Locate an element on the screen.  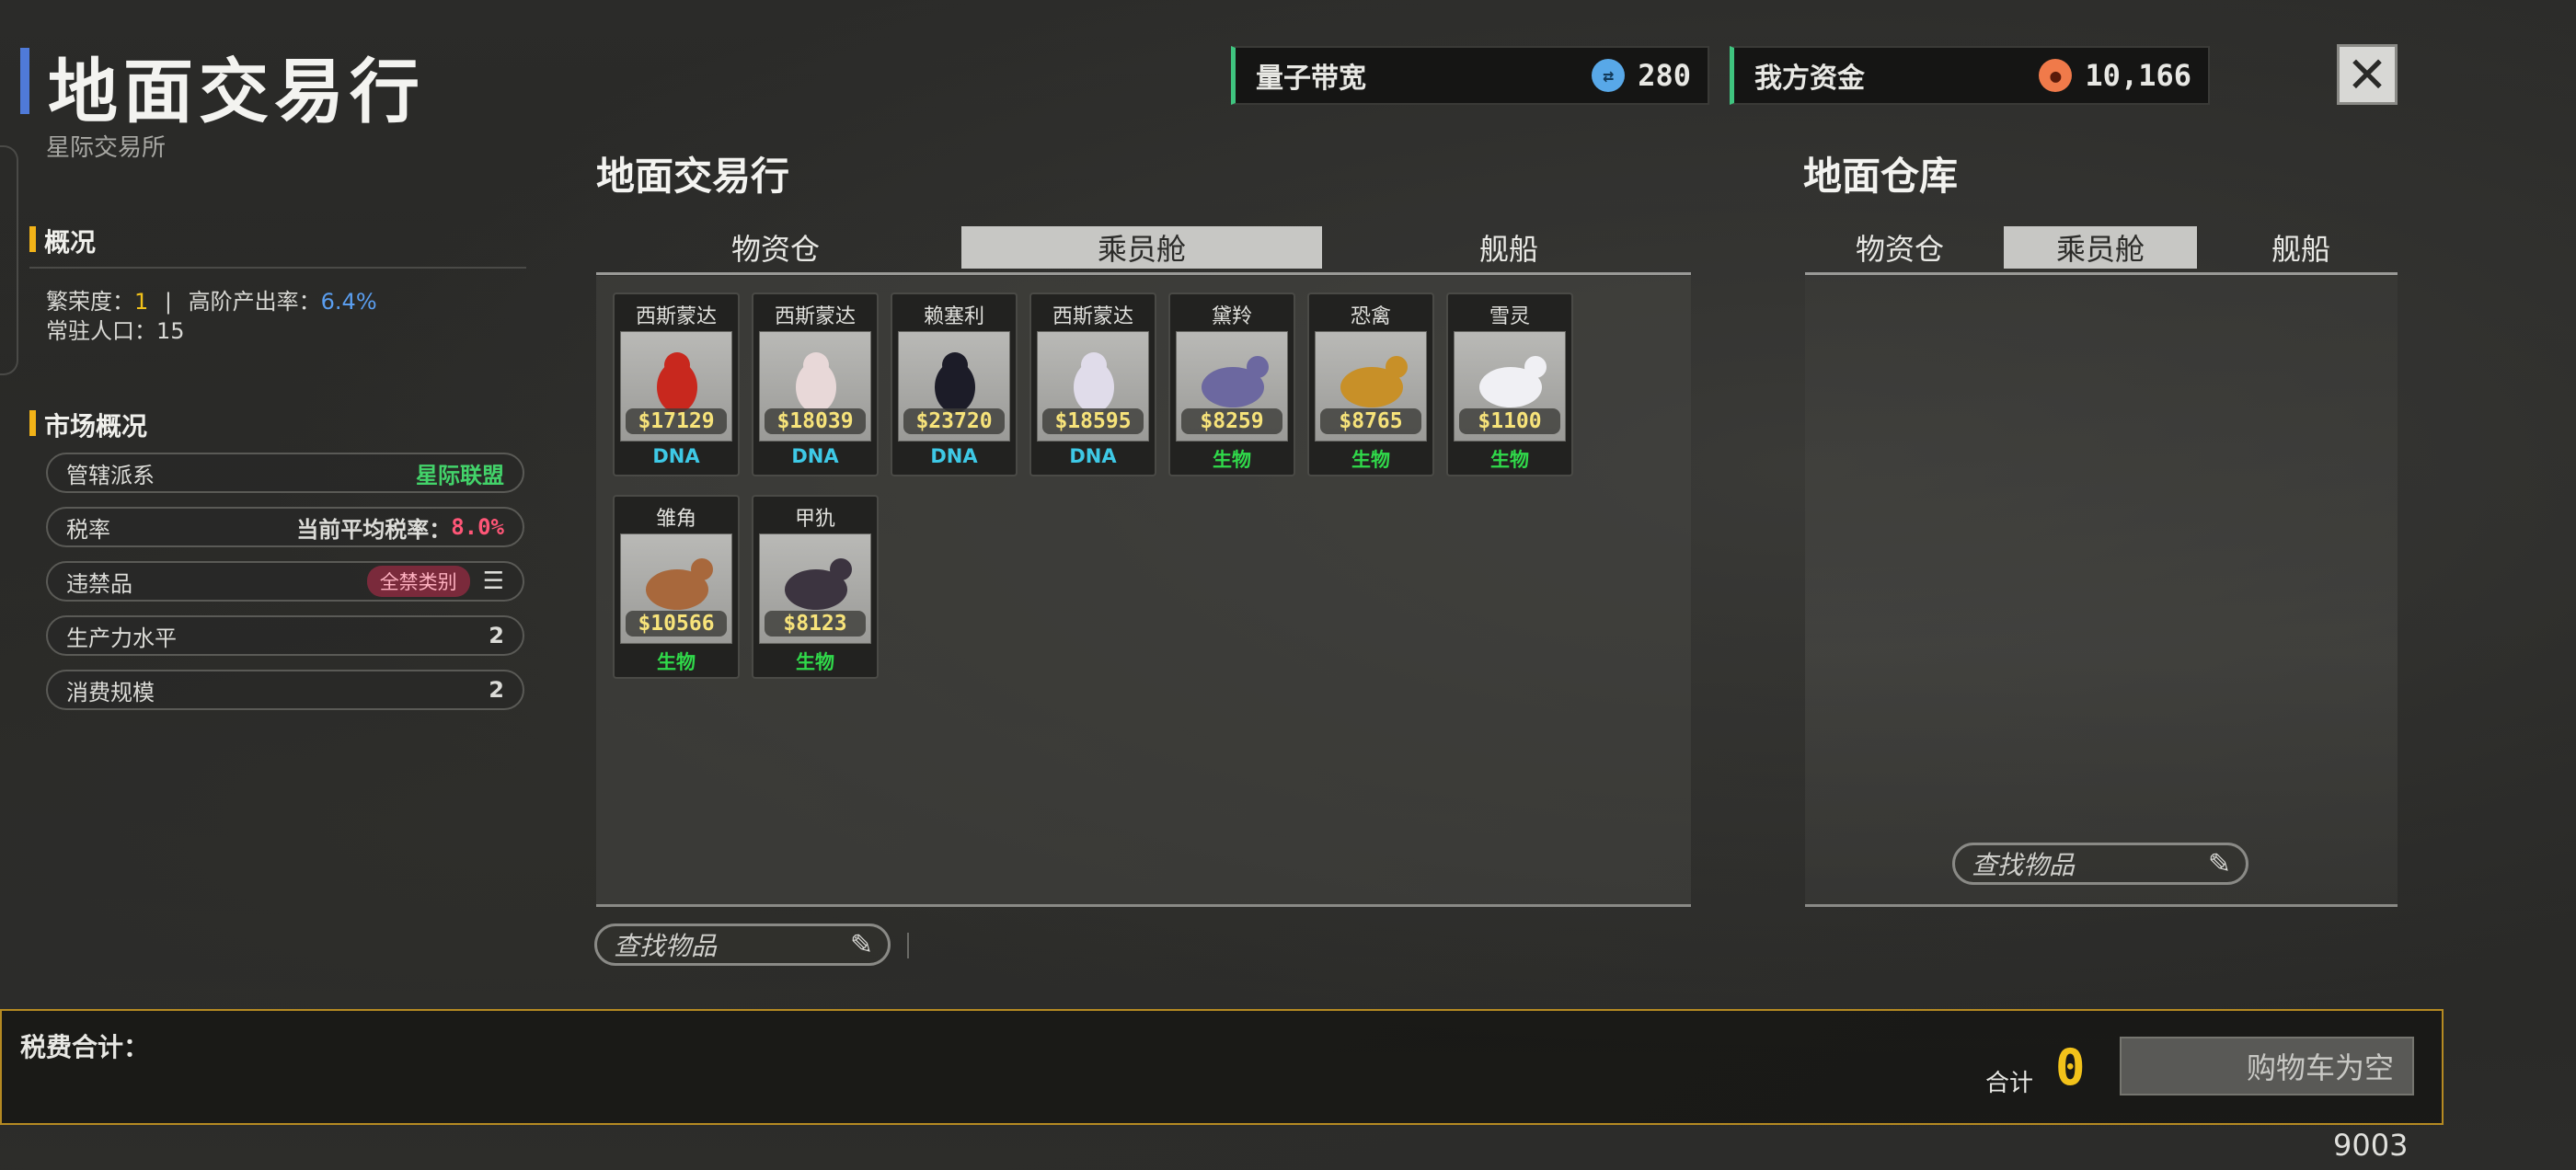
item-price: $8765 is located at coordinates (1370, 421).